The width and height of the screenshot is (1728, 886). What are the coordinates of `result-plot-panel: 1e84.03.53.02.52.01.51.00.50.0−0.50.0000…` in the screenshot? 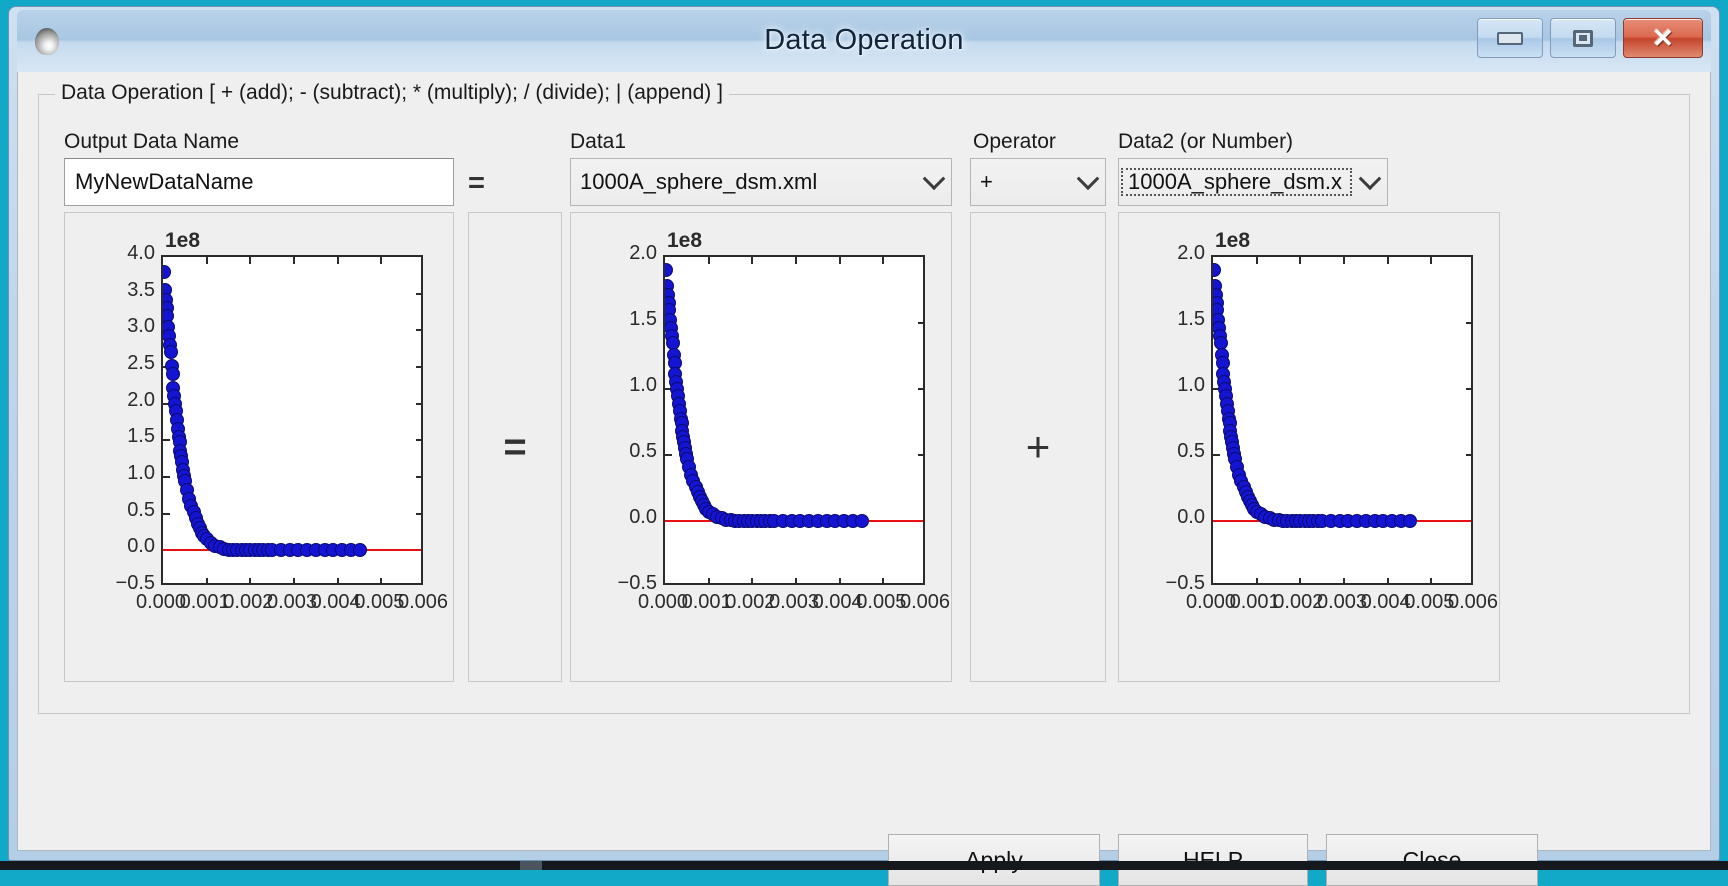 It's located at (259, 447).